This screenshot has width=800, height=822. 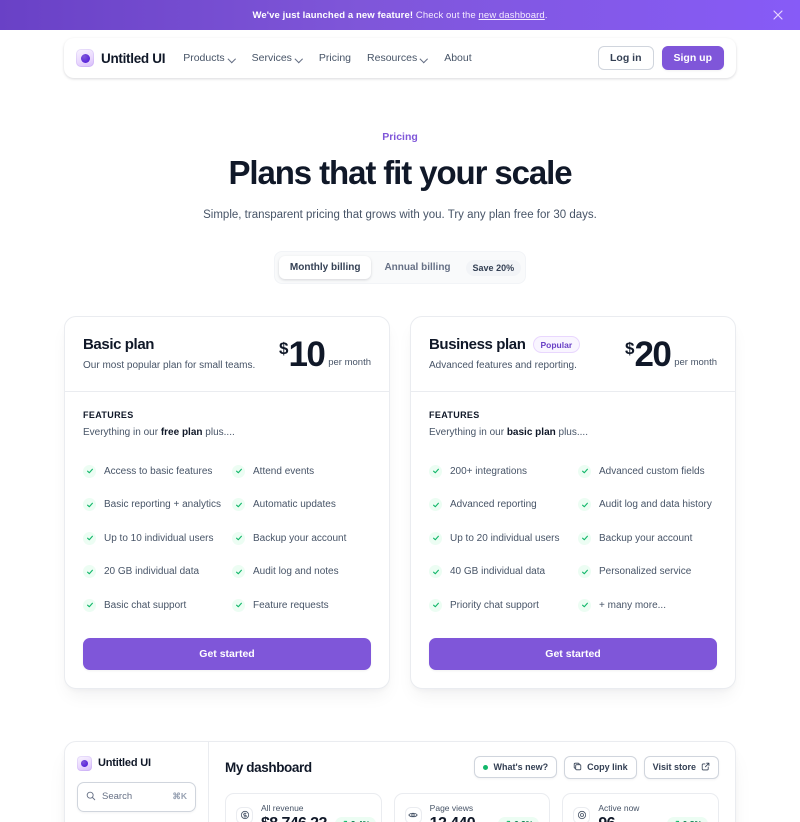 What do you see at coordinates (493, 267) in the screenshot?
I see `save-badge: Save 20%` at bounding box center [493, 267].